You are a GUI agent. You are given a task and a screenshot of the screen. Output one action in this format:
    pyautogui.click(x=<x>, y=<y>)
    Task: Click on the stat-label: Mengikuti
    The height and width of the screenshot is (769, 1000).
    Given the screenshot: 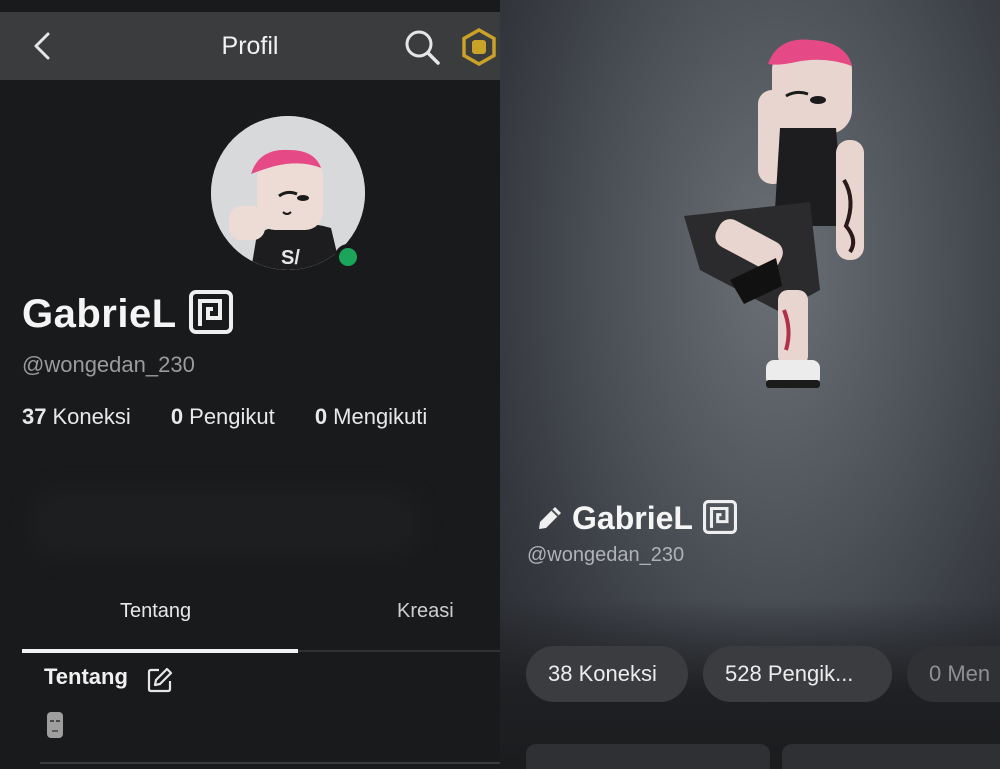 What is the action you would take?
    pyautogui.click(x=380, y=416)
    